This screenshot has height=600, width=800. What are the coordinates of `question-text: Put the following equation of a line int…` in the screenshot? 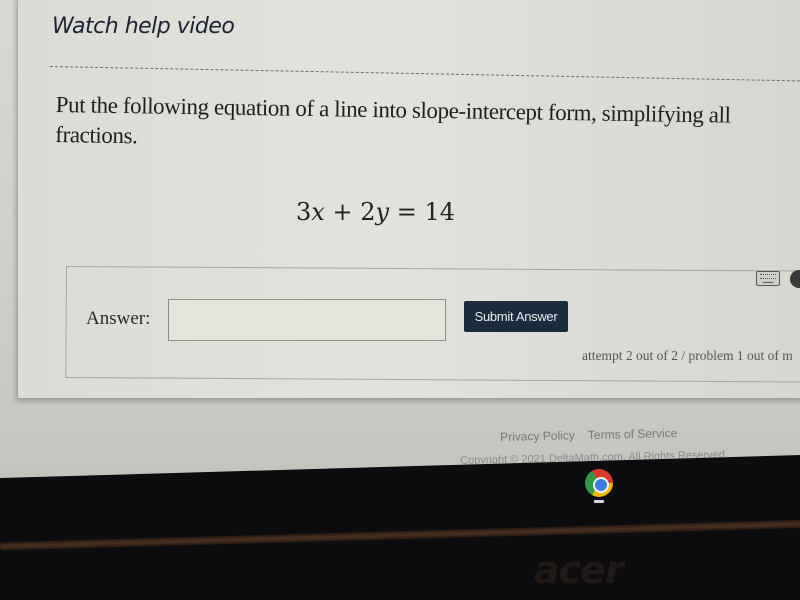 It's located at (393, 120).